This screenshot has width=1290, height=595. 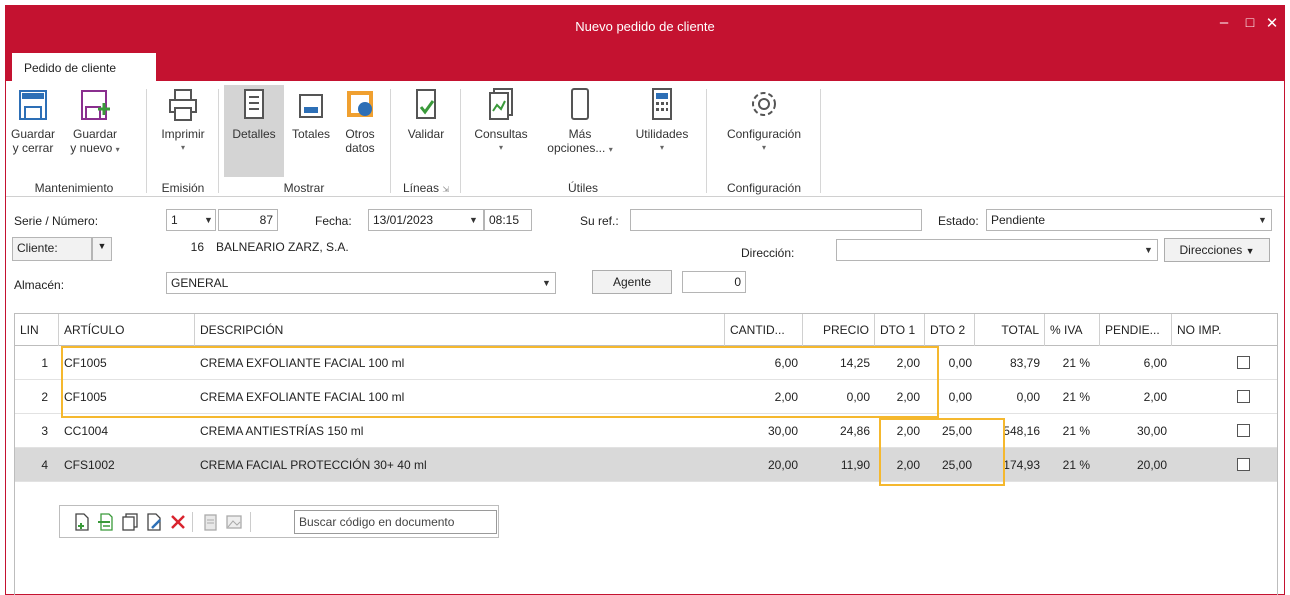 I want to click on fecha-label: Fecha:, so click(x=333, y=221).